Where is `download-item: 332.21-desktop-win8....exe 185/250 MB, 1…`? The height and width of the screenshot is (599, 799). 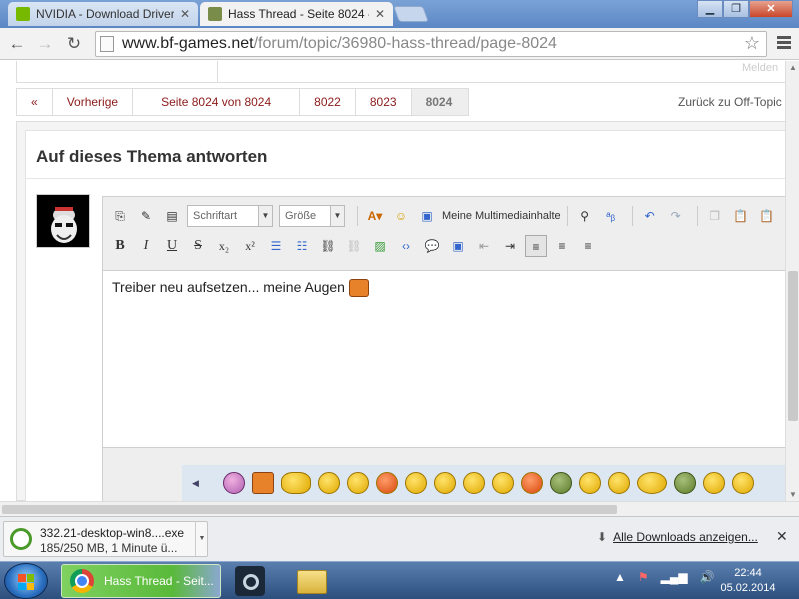
download-item: 332.21-desktop-win8....exe 185/250 MB, 1… is located at coordinates (105, 539).